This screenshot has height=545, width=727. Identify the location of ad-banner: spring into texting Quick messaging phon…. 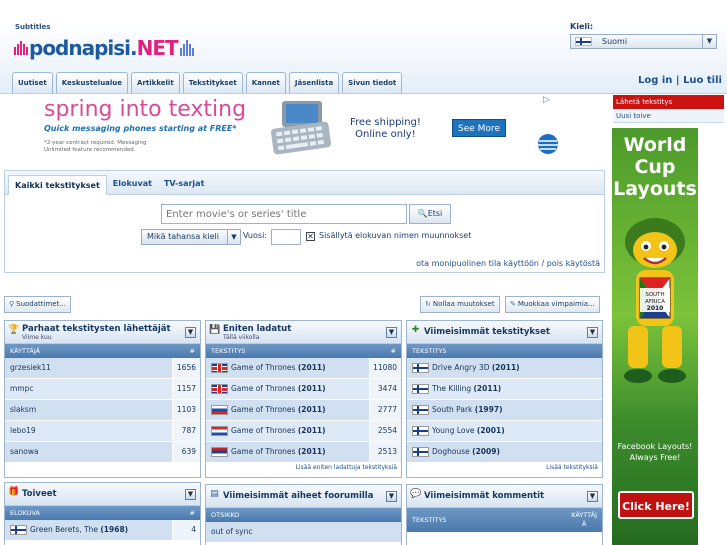
(304, 128).